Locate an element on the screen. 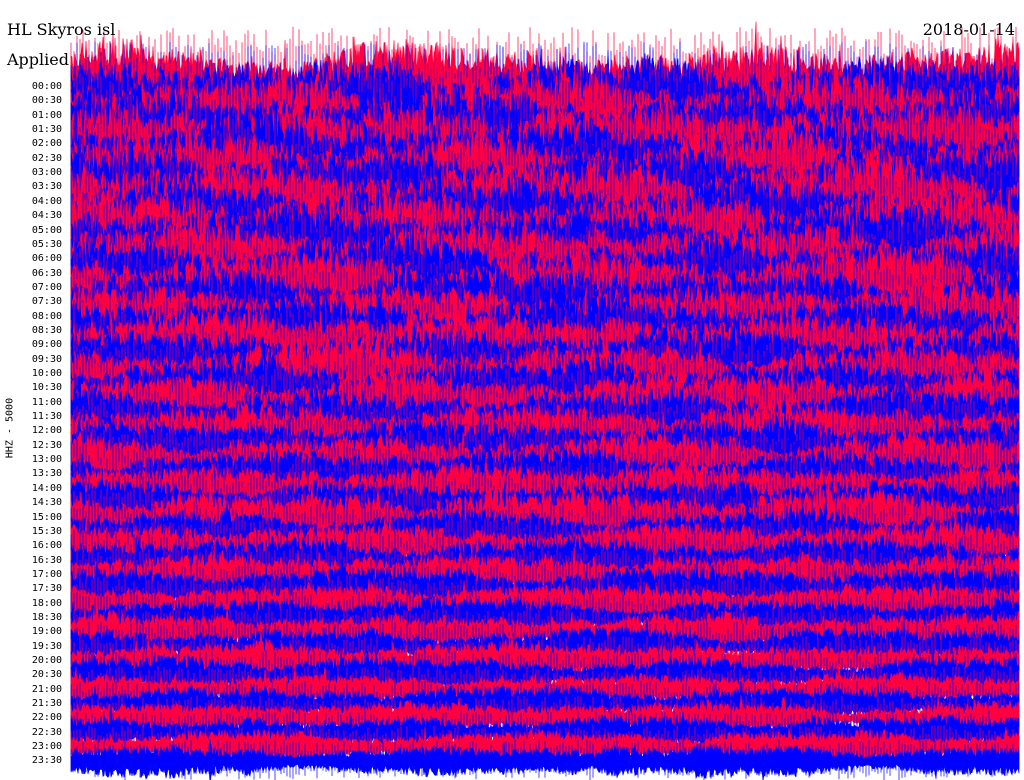 This screenshot has height=780, width=1024. time-label: 05:00 is located at coordinates (46, 230).